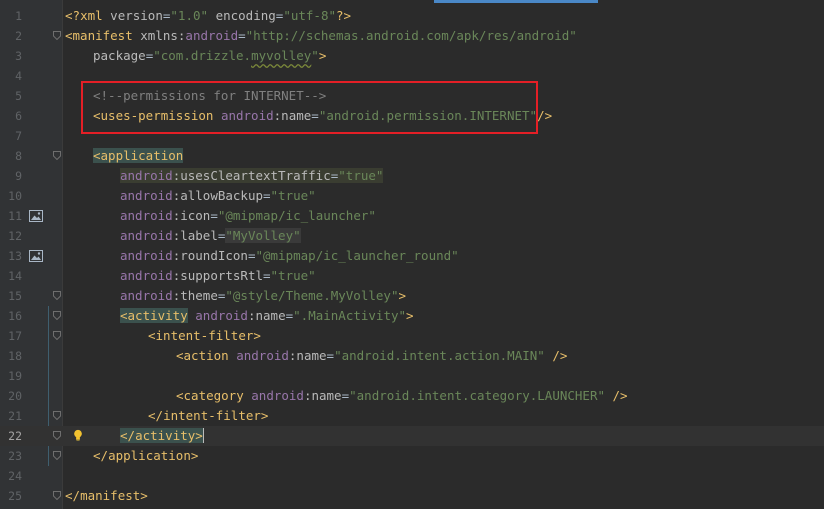 Image resolution: width=824 pixels, height=509 pixels. I want to click on code-text: <activity android:name=".MainActivity">, so click(267, 316).